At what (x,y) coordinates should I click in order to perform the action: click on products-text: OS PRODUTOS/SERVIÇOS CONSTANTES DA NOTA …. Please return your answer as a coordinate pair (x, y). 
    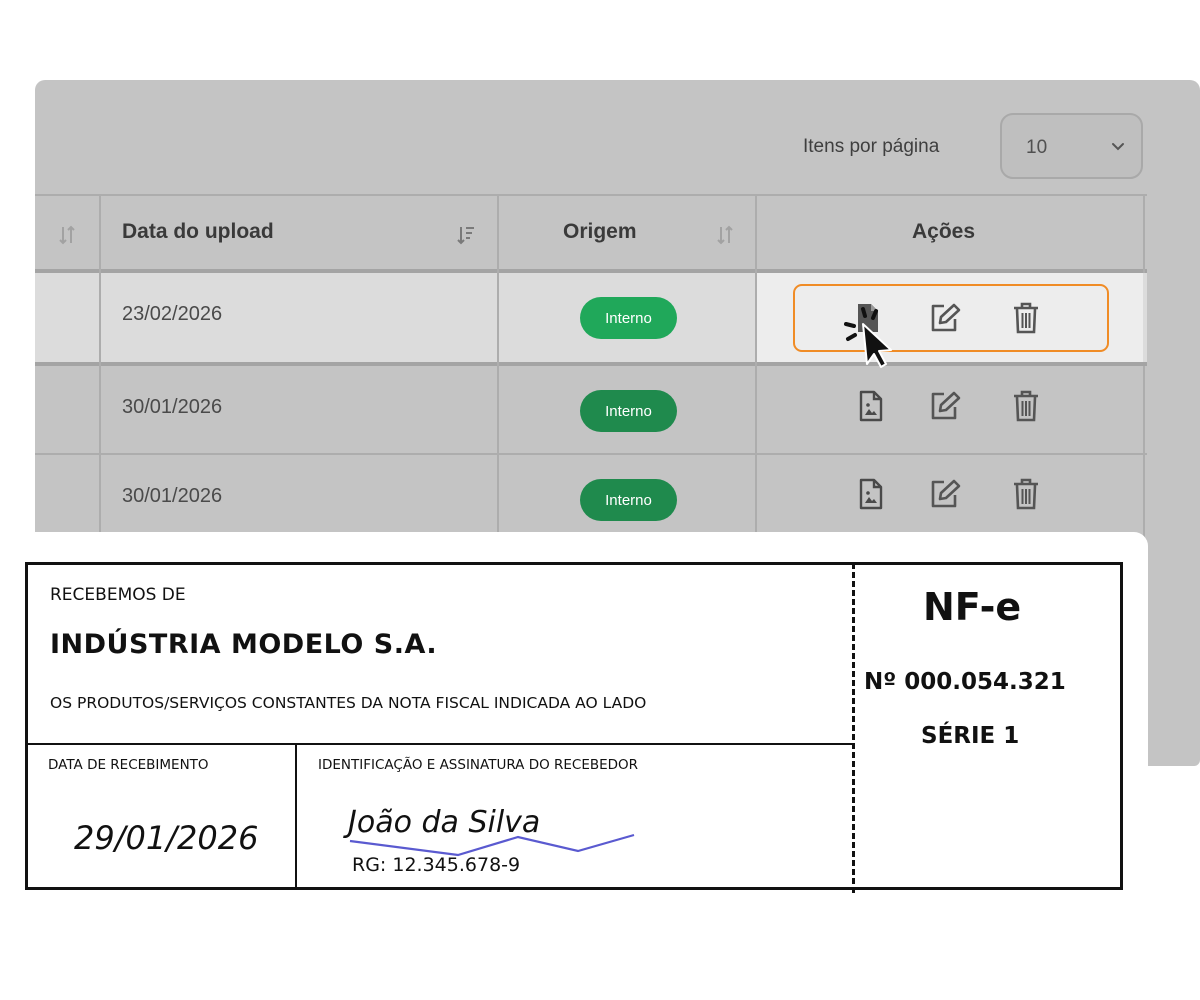
    Looking at the image, I should click on (348, 703).